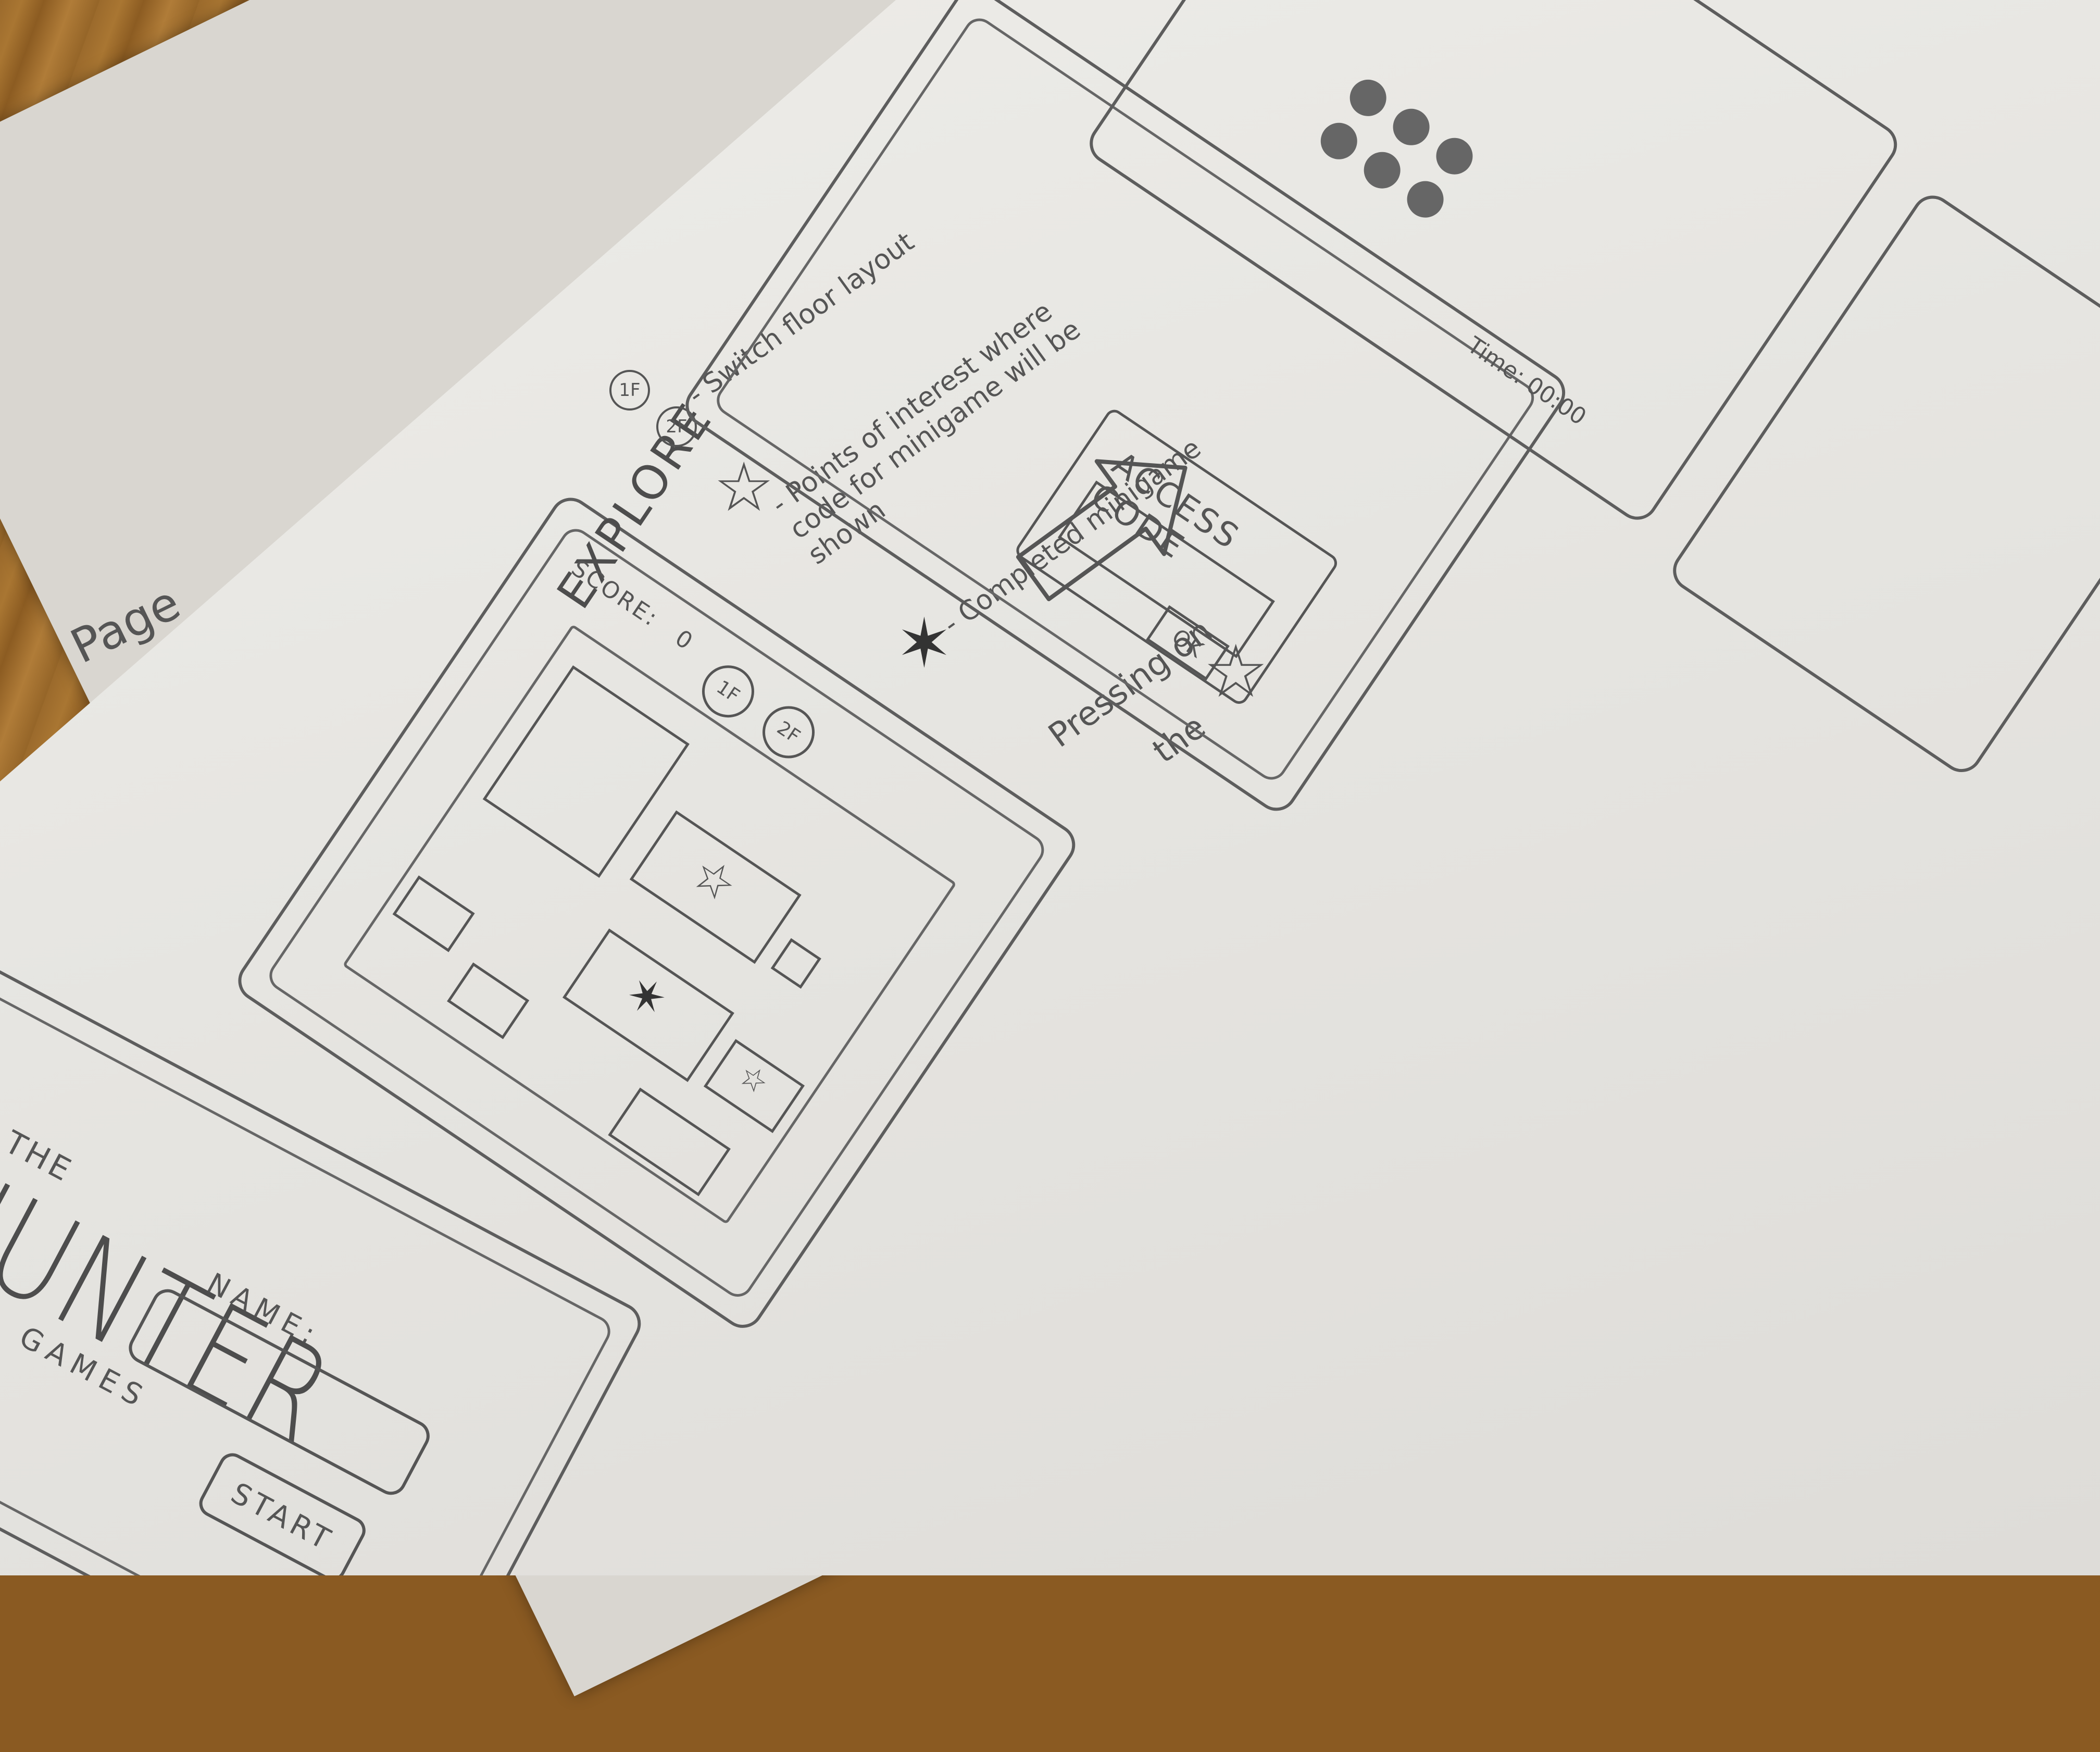 The width and height of the screenshot is (2100, 1752). What do you see at coordinates (1527, 381) in the screenshot?
I see `timer-label: Time: 00:00` at bounding box center [1527, 381].